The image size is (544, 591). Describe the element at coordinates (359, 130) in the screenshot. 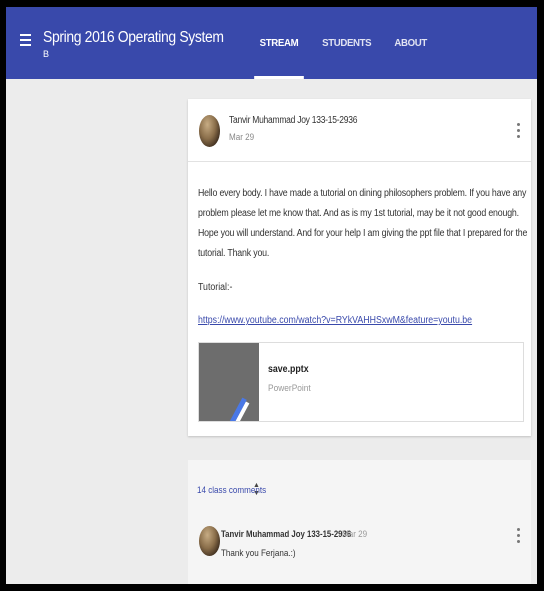

I see `post-header: Tanvir Muhammad Joy 133-15-2936 Mar 29` at that location.